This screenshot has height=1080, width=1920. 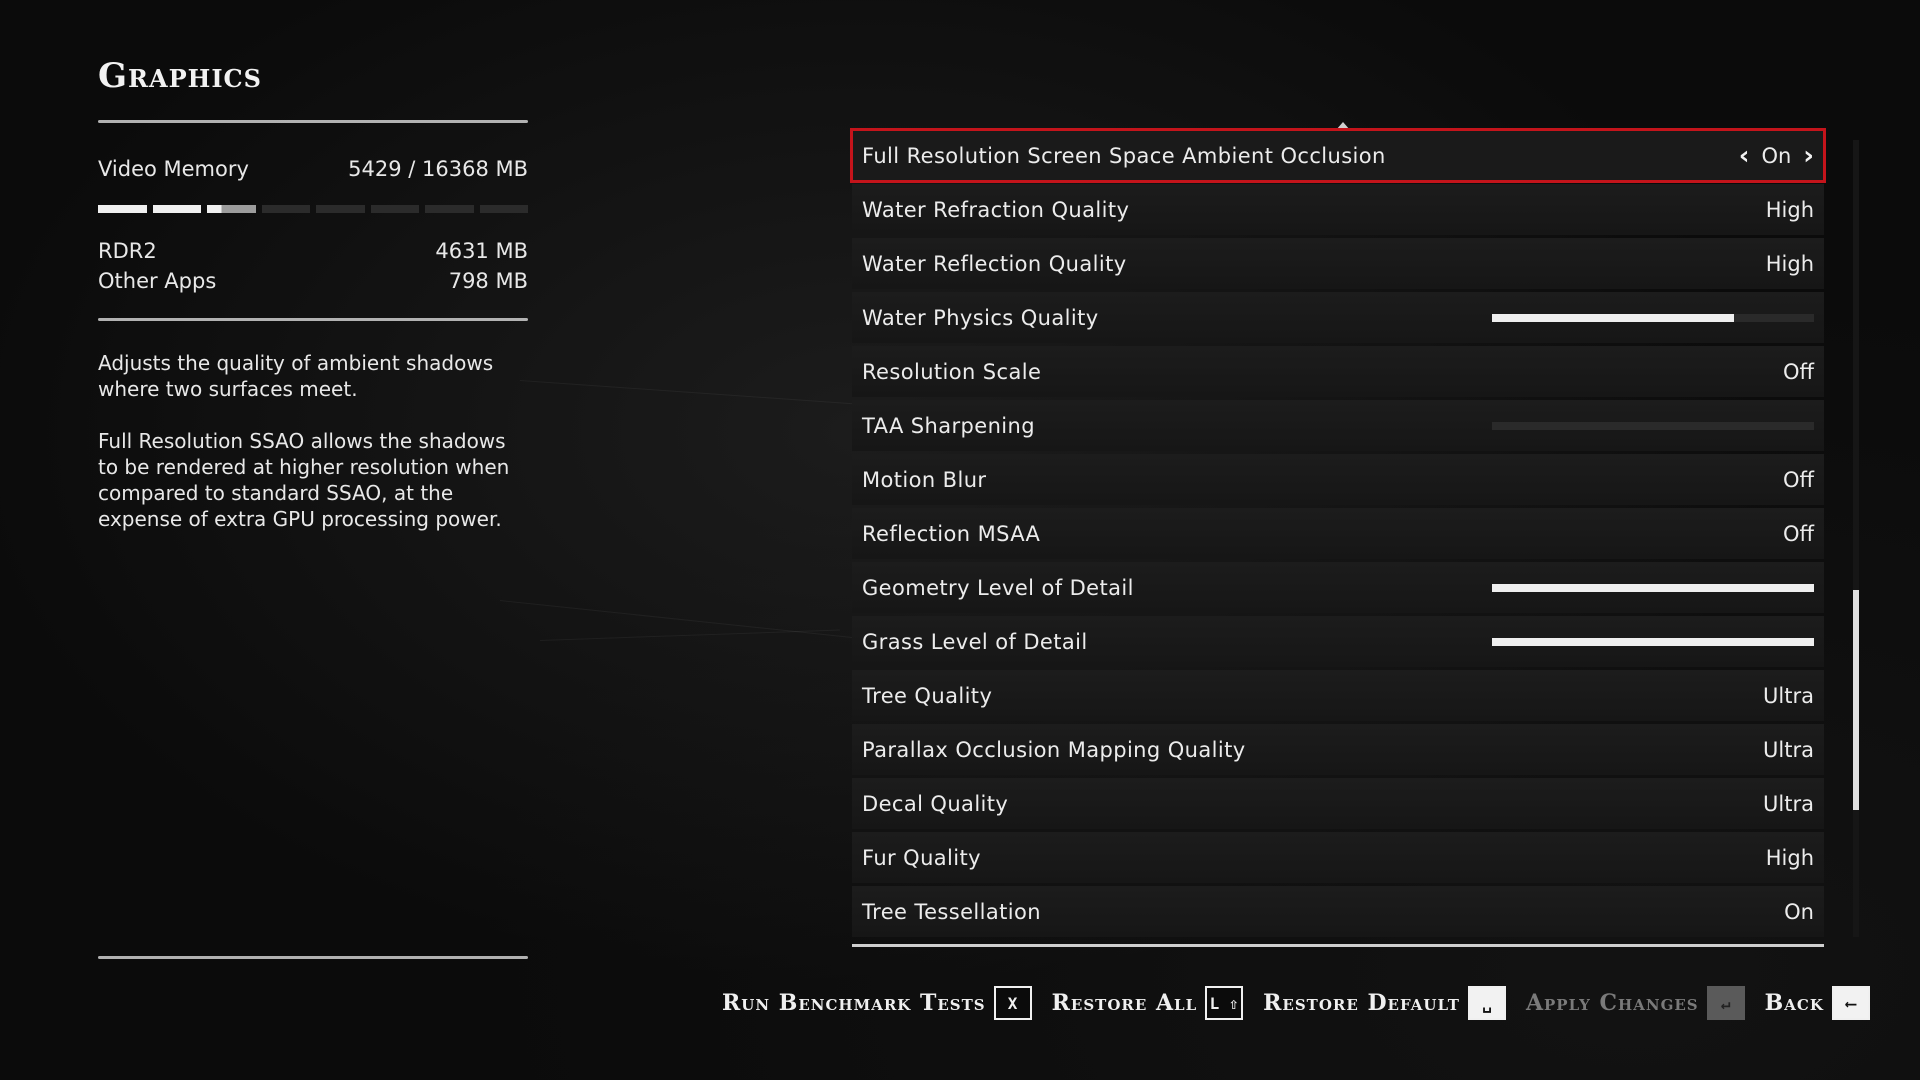 What do you see at coordinates (1338, 749) in the screenshot?
I see `setting-row: Parallax Occlusion Mapping Quality Ultra` at bounding box center [1338, 749].